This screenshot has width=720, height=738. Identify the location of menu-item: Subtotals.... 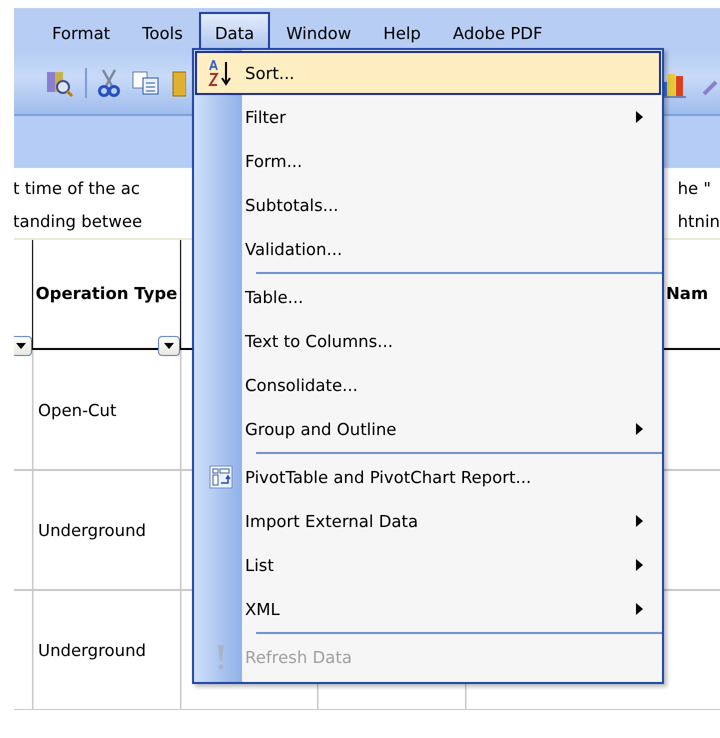
(428, 205).